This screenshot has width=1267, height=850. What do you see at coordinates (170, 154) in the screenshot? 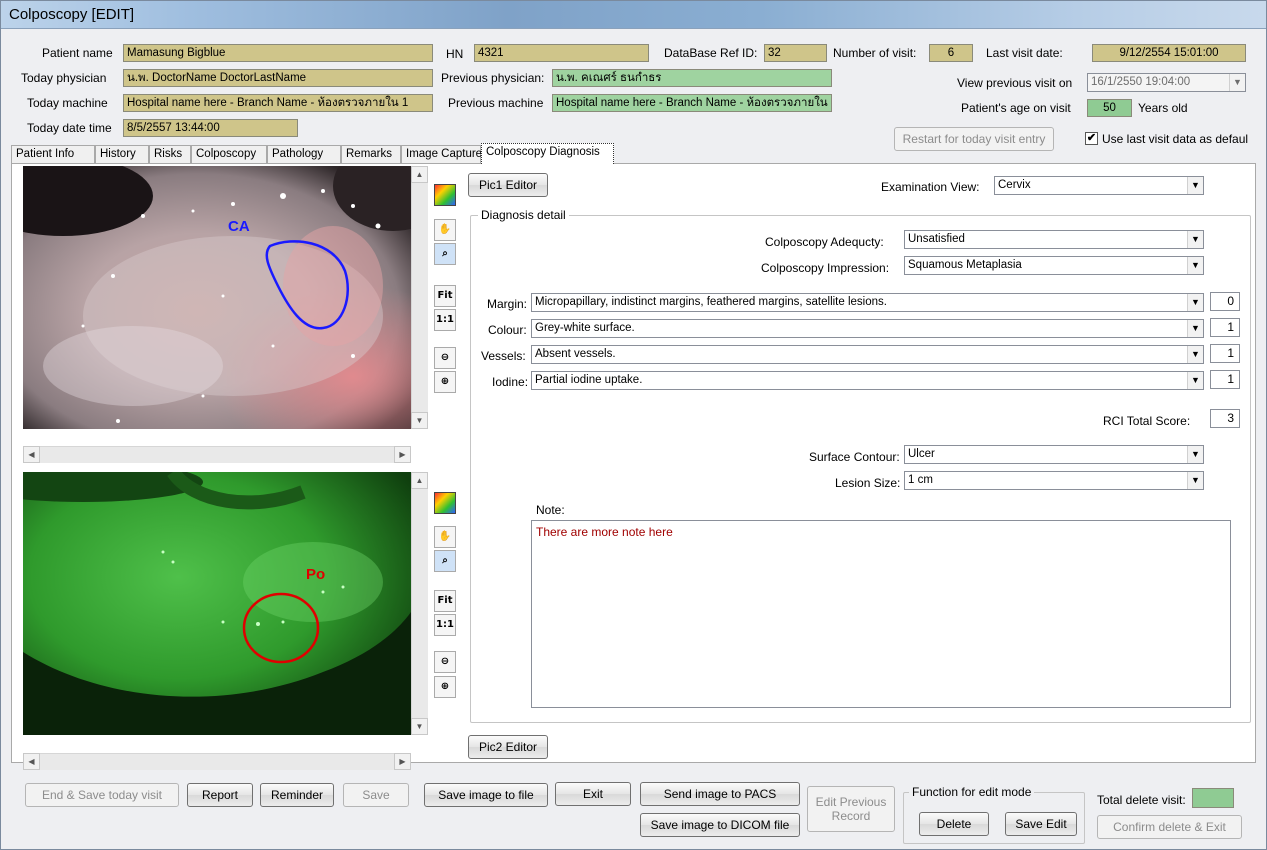
I see `tab-risks: Risks` at bounding box center [170, 154].